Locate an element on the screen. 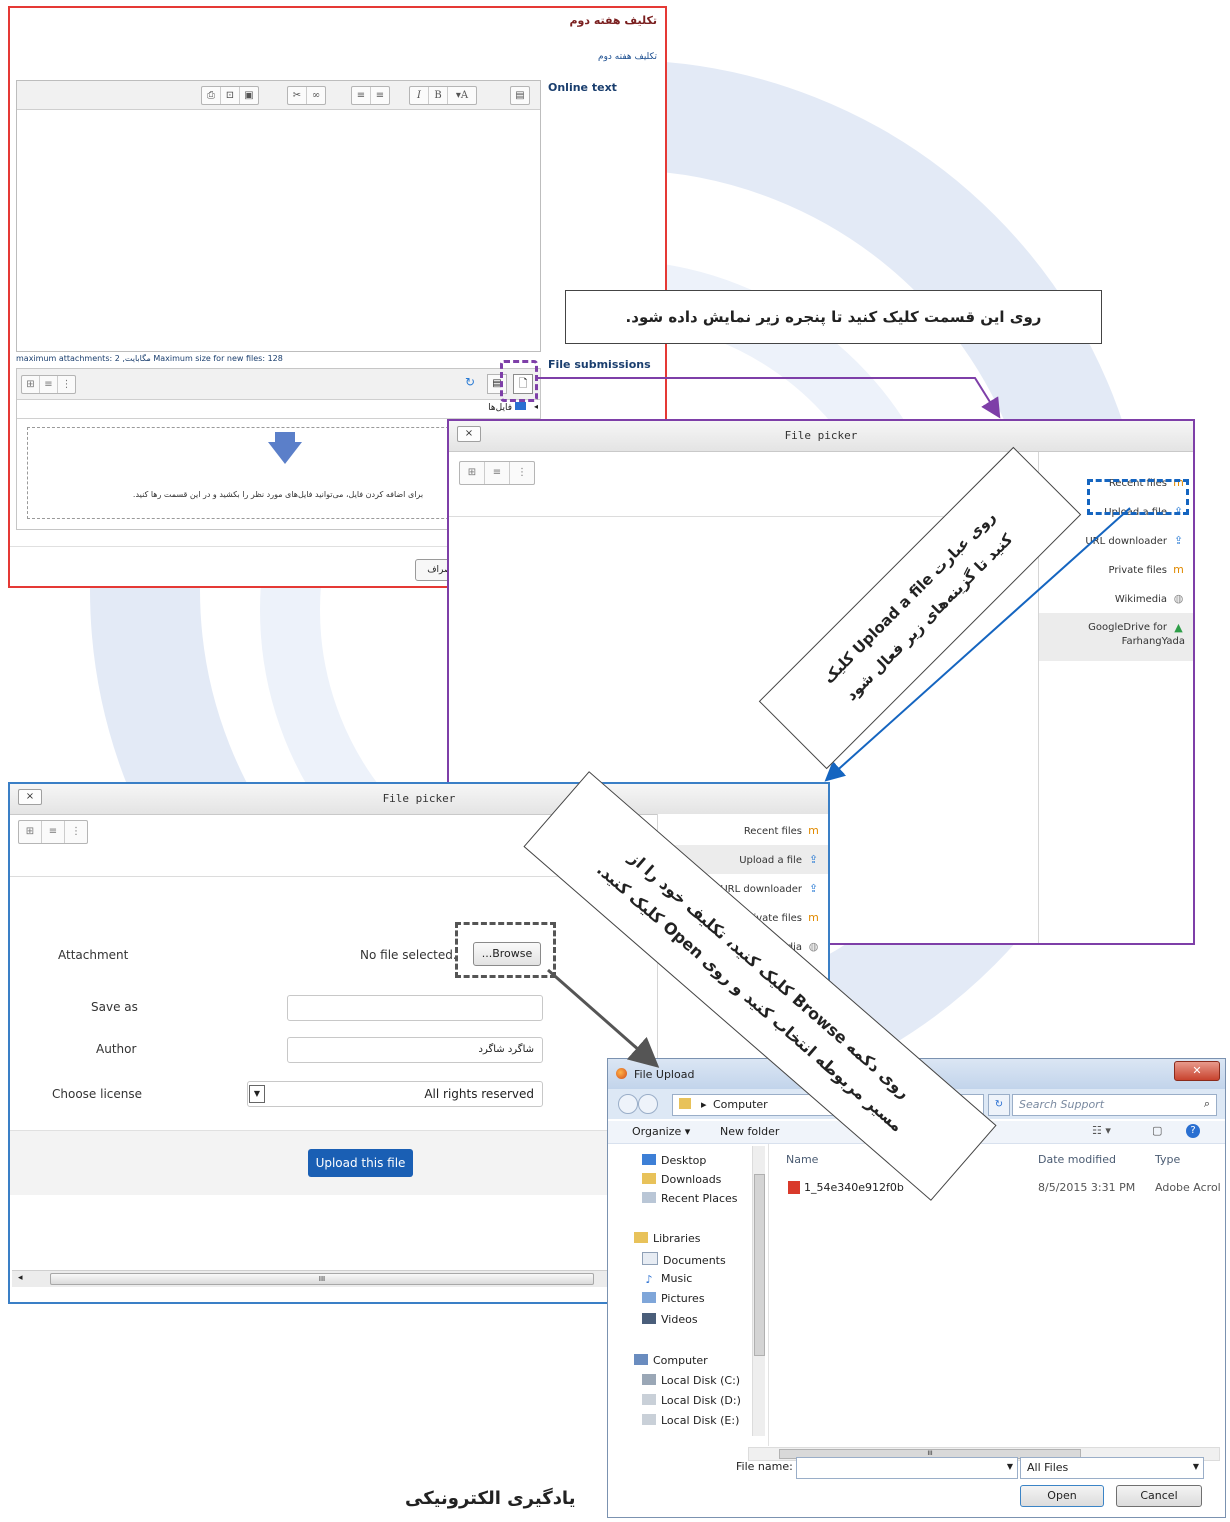  footer-caption: یادگیری الکترونیکی is located at coordinates (490, 1498).